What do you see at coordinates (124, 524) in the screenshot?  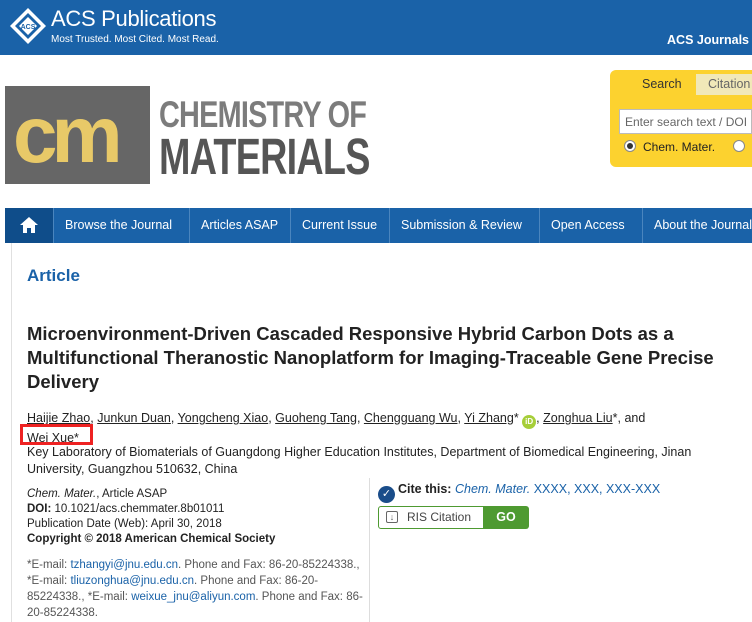 I see `publication-date: Publication Date (Web): April 30, 2018` at bounding box center [124, 524].